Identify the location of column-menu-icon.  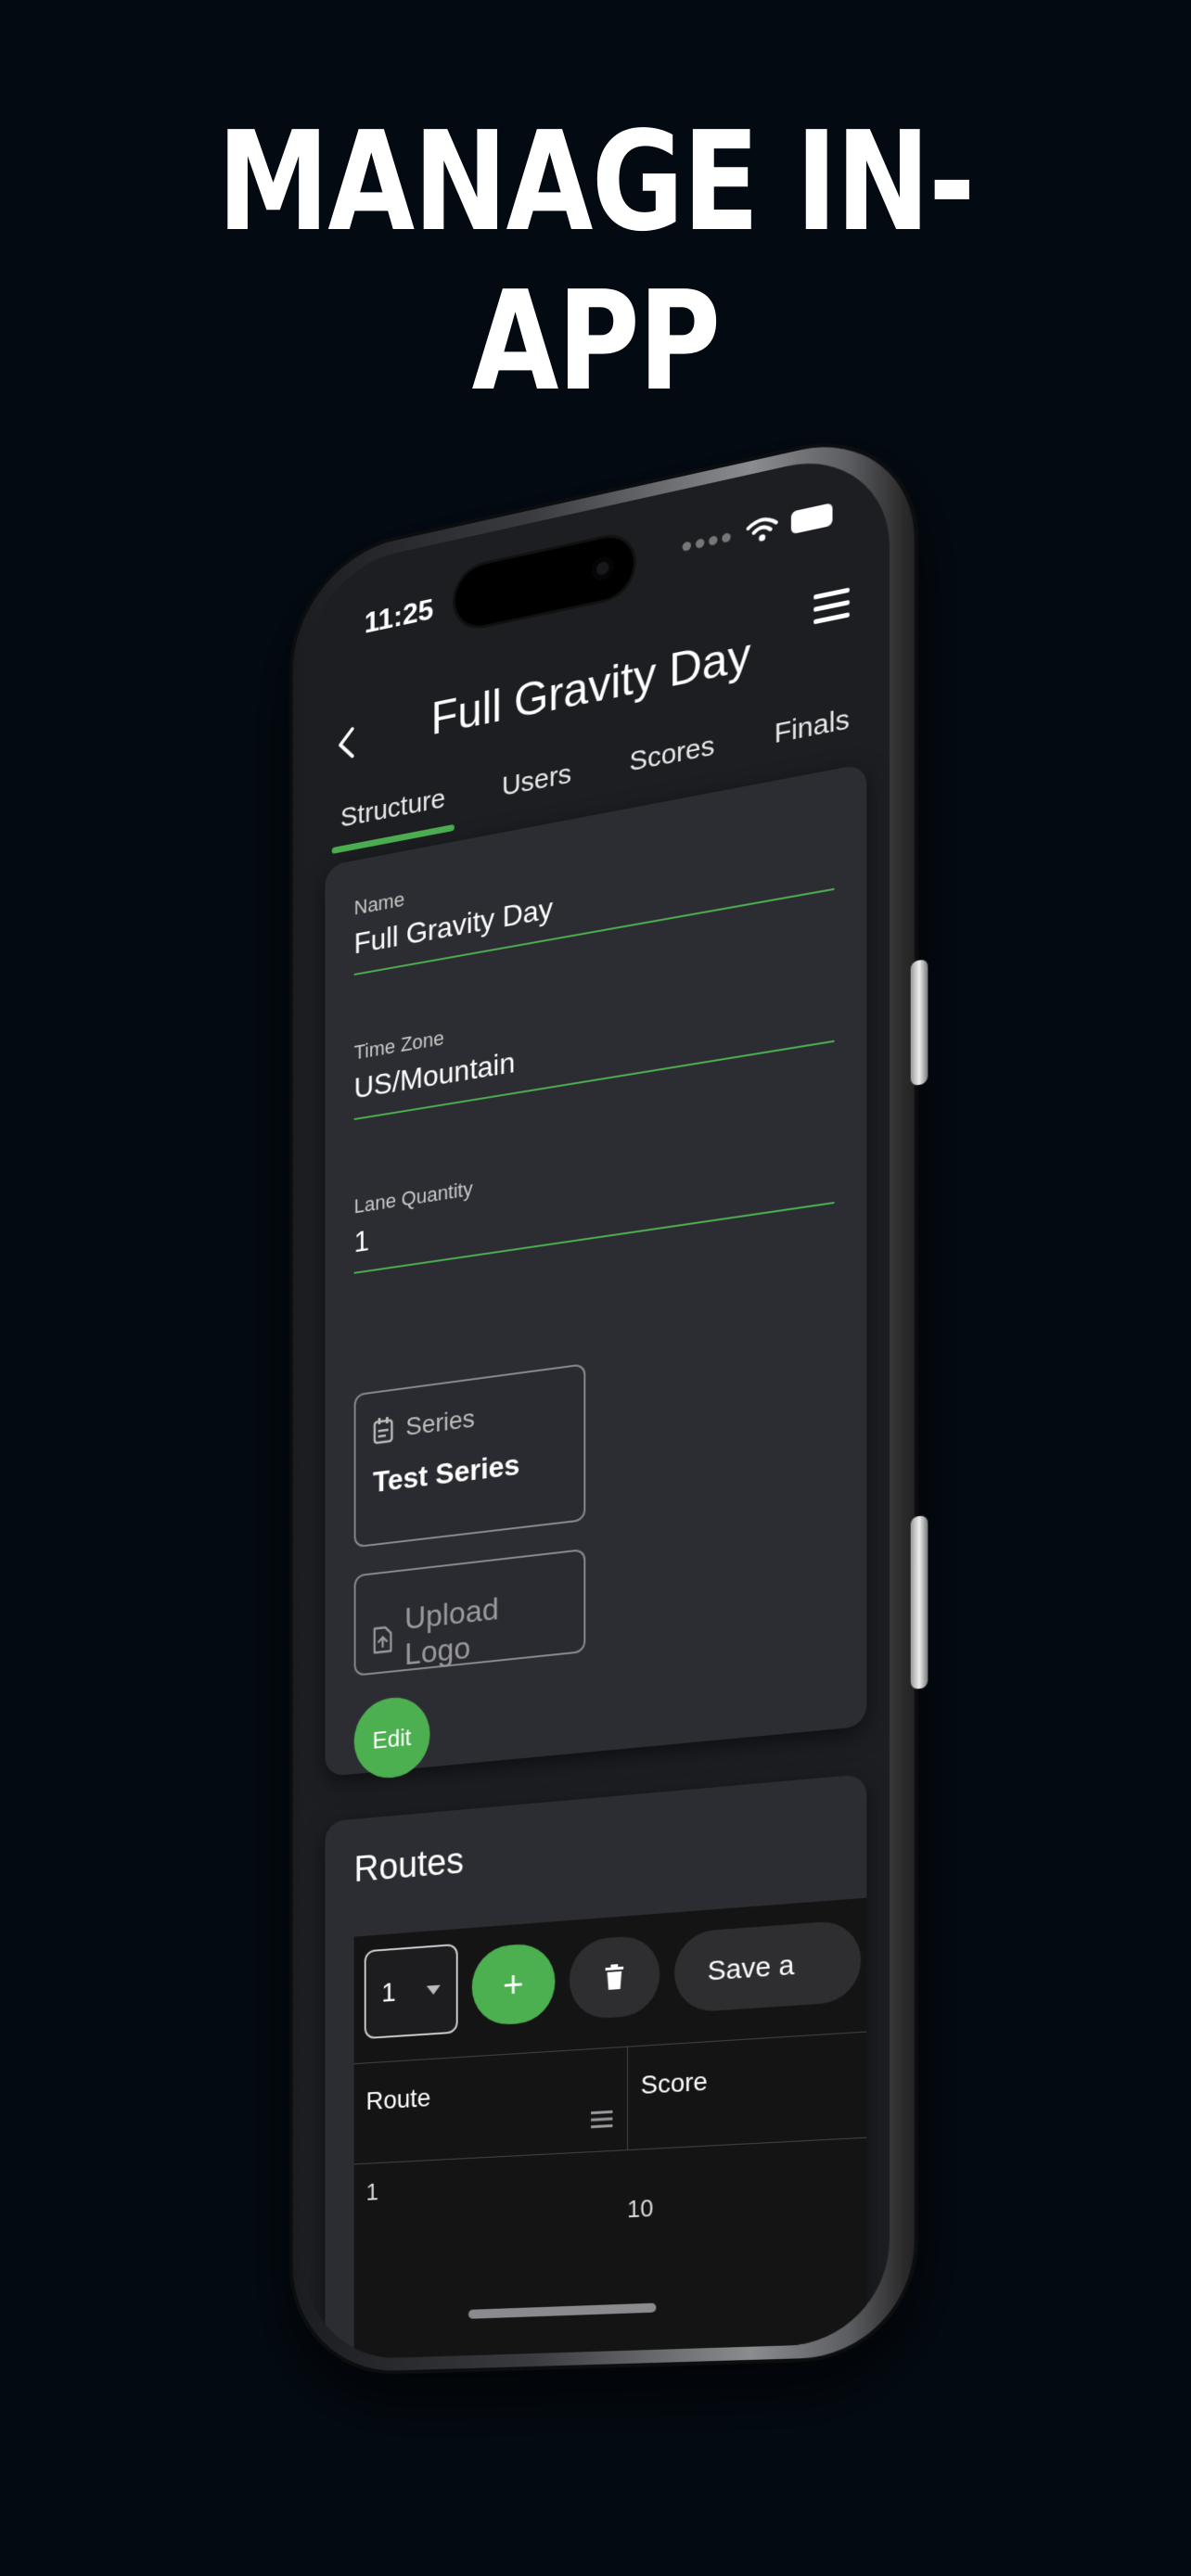
(602, 2119).